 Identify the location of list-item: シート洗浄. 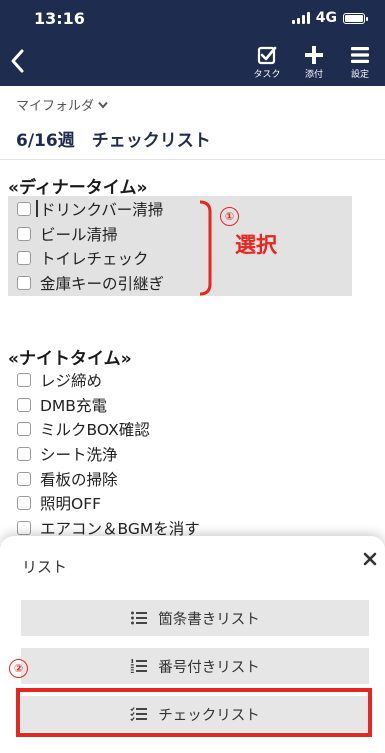
(184, 454).